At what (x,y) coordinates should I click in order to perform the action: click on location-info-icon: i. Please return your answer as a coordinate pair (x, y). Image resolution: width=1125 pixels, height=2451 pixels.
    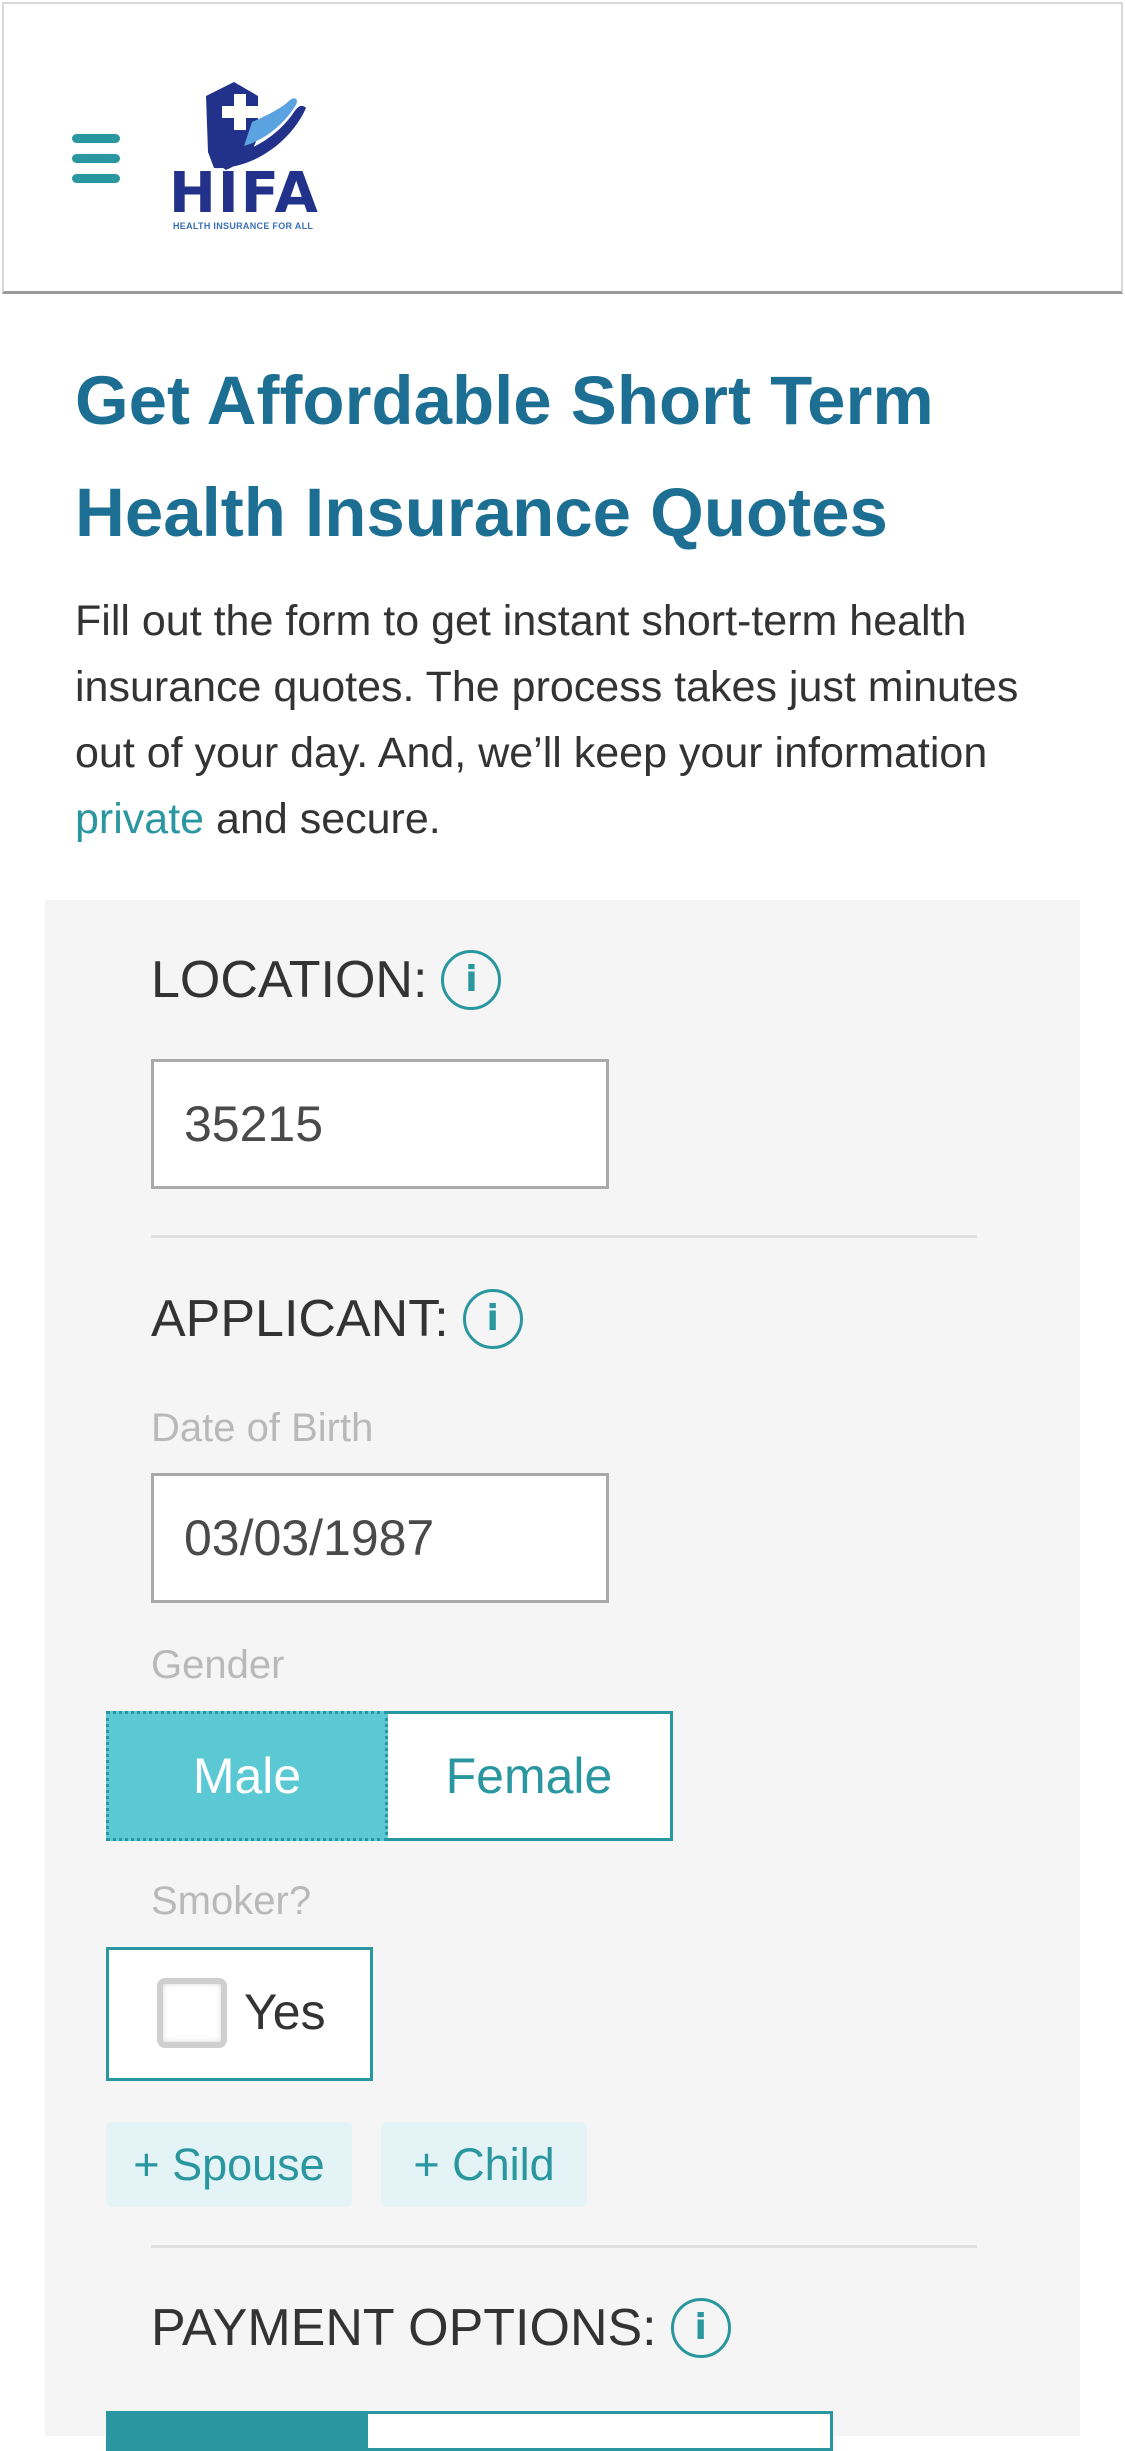
    Looking at the image, I should click on (471, 980).